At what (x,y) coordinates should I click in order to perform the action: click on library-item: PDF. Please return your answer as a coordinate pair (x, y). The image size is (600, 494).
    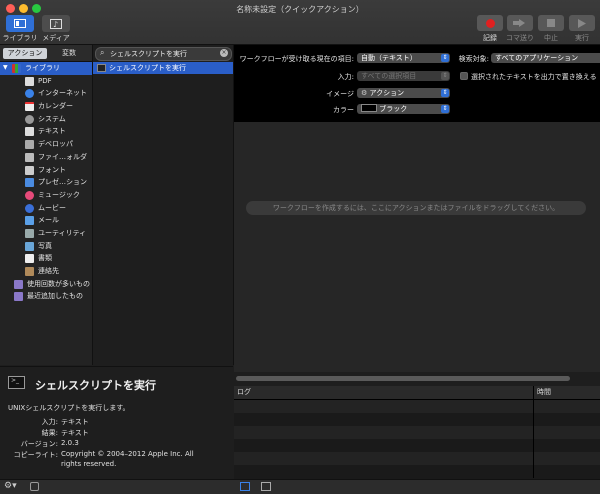
    Looking at the image, I should click on (46, 81).